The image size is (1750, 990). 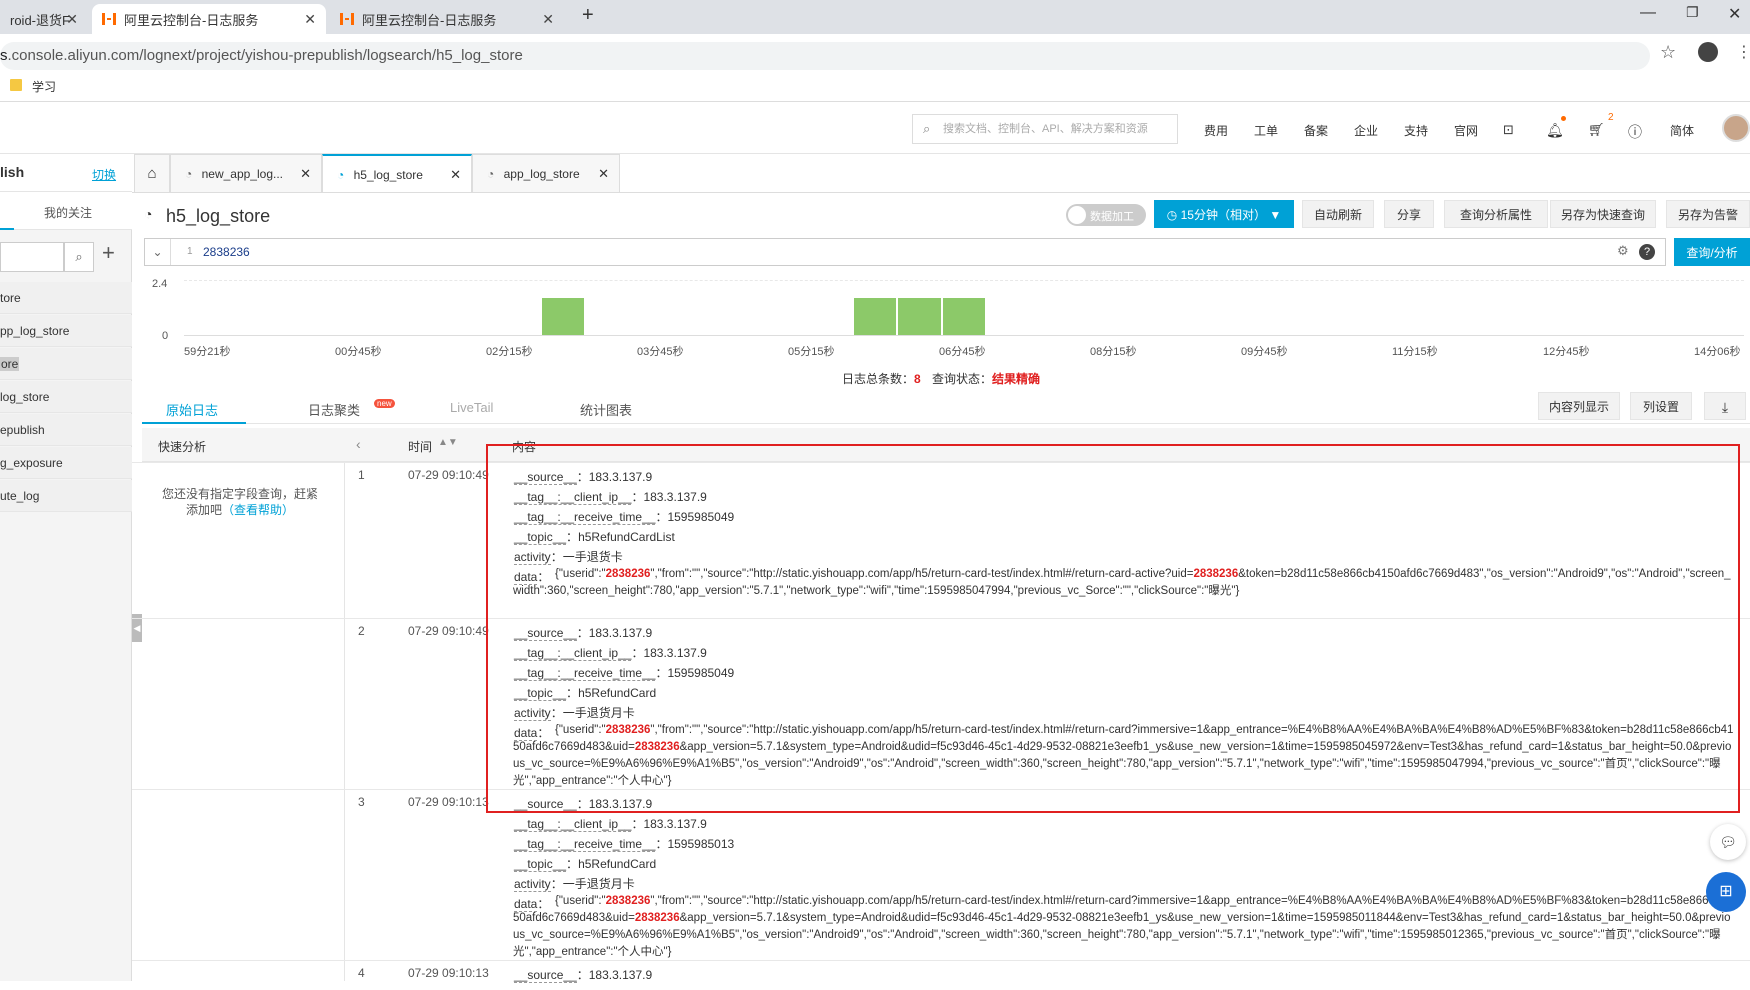 What do you see at coordinates (471, 407) in the screenshot?
I see `tab-livetail: LiveTail` at bounding box center [471, 407].